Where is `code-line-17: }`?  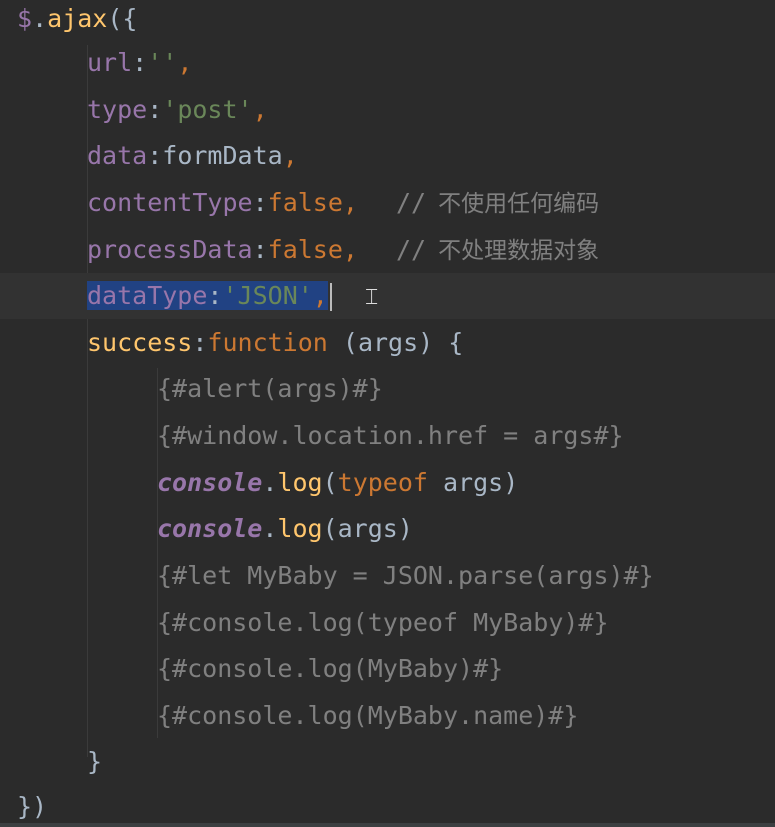
code-line-17: } is located at coordinates (94, 762).